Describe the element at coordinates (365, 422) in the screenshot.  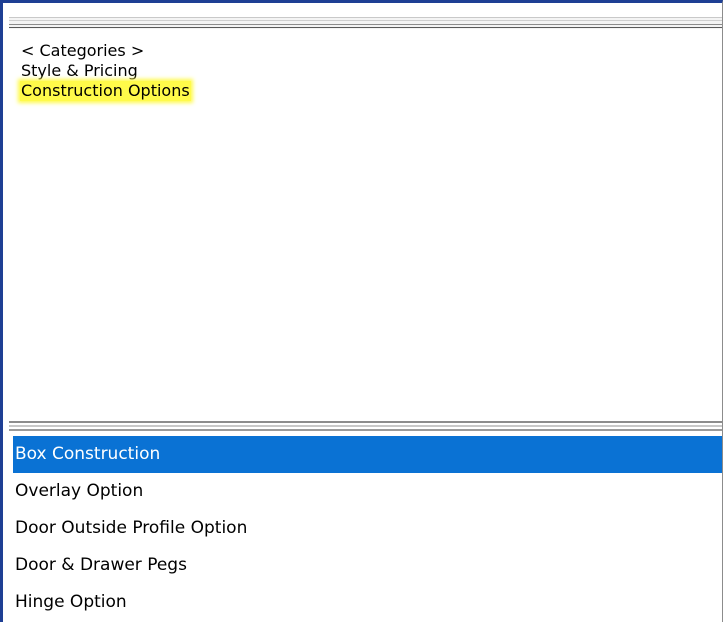
I see `pane-splitter` at that location.